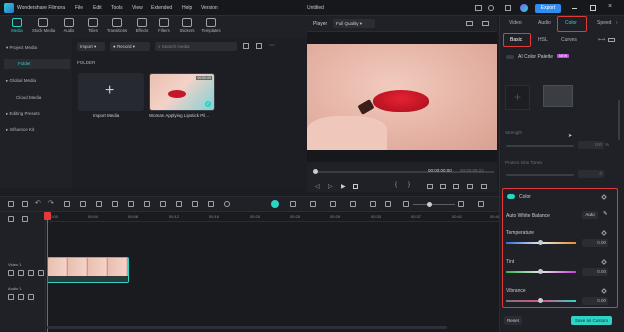  I want to click on video-clip, so click(88, 270).